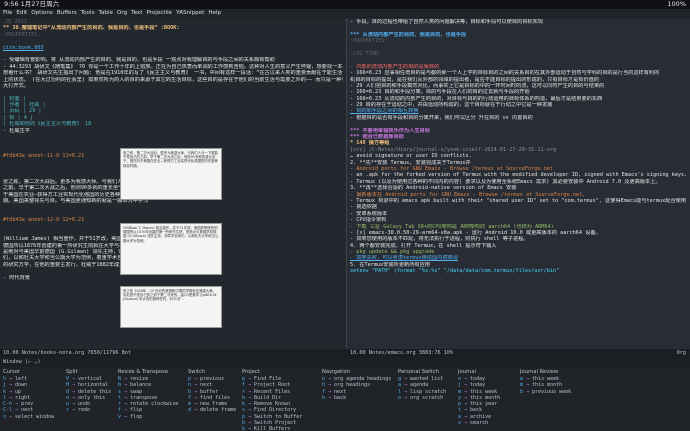 This screenshot has width=690, height=431. Describe the element at coordinates (676, 4) in the screenshot. I see `battery-indicator: 100%` at that location.